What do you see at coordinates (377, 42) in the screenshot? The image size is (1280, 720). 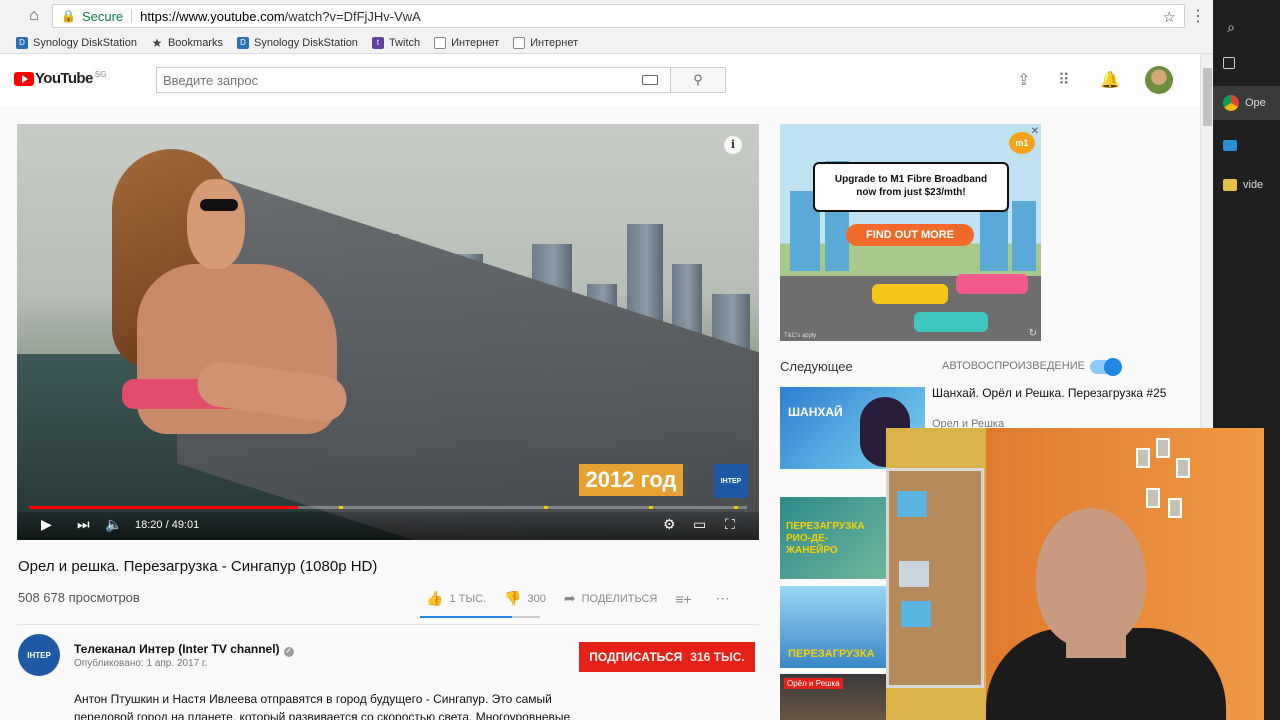 I see `twitch-icon: t` at bounding box center [377, 42].